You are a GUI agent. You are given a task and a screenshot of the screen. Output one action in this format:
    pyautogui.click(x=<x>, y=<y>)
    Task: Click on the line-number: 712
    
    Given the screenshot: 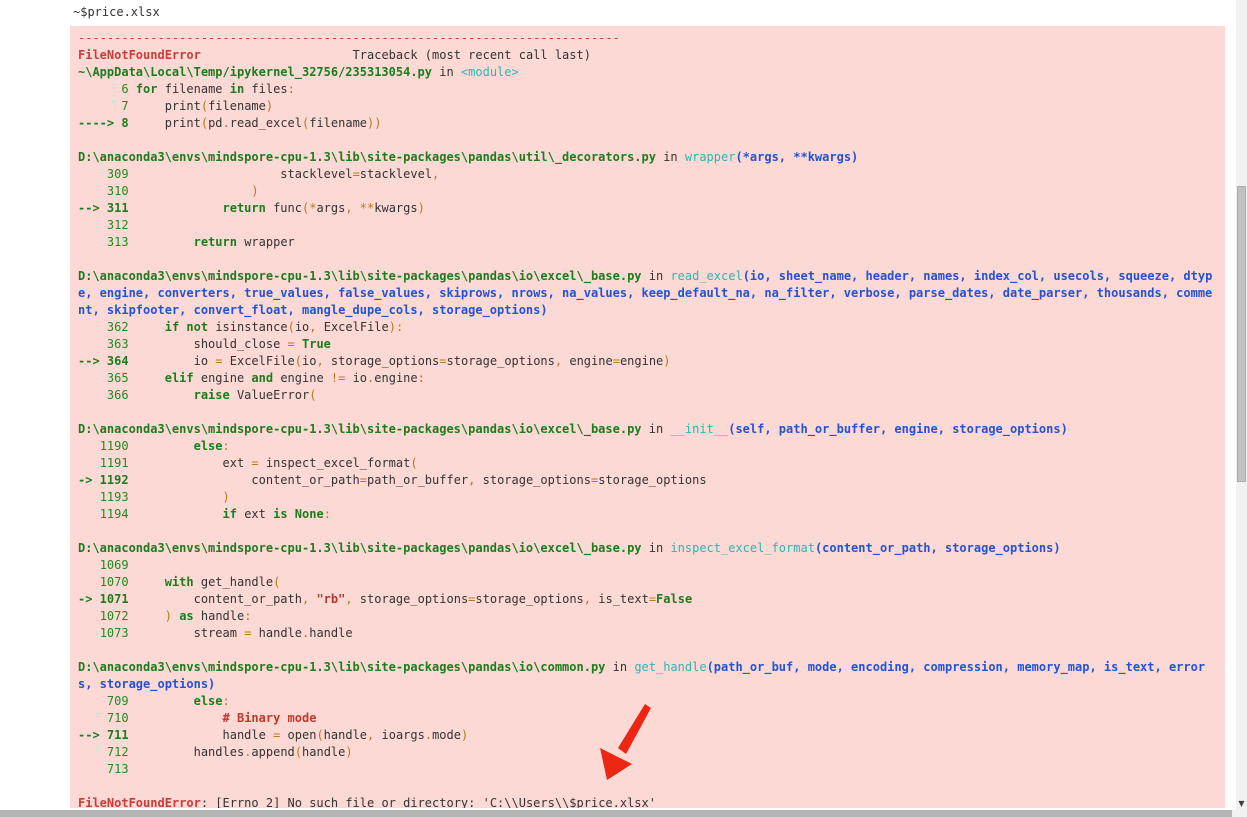 What is the action you would take?
    pyautogui.click(x=107, y=752)
    